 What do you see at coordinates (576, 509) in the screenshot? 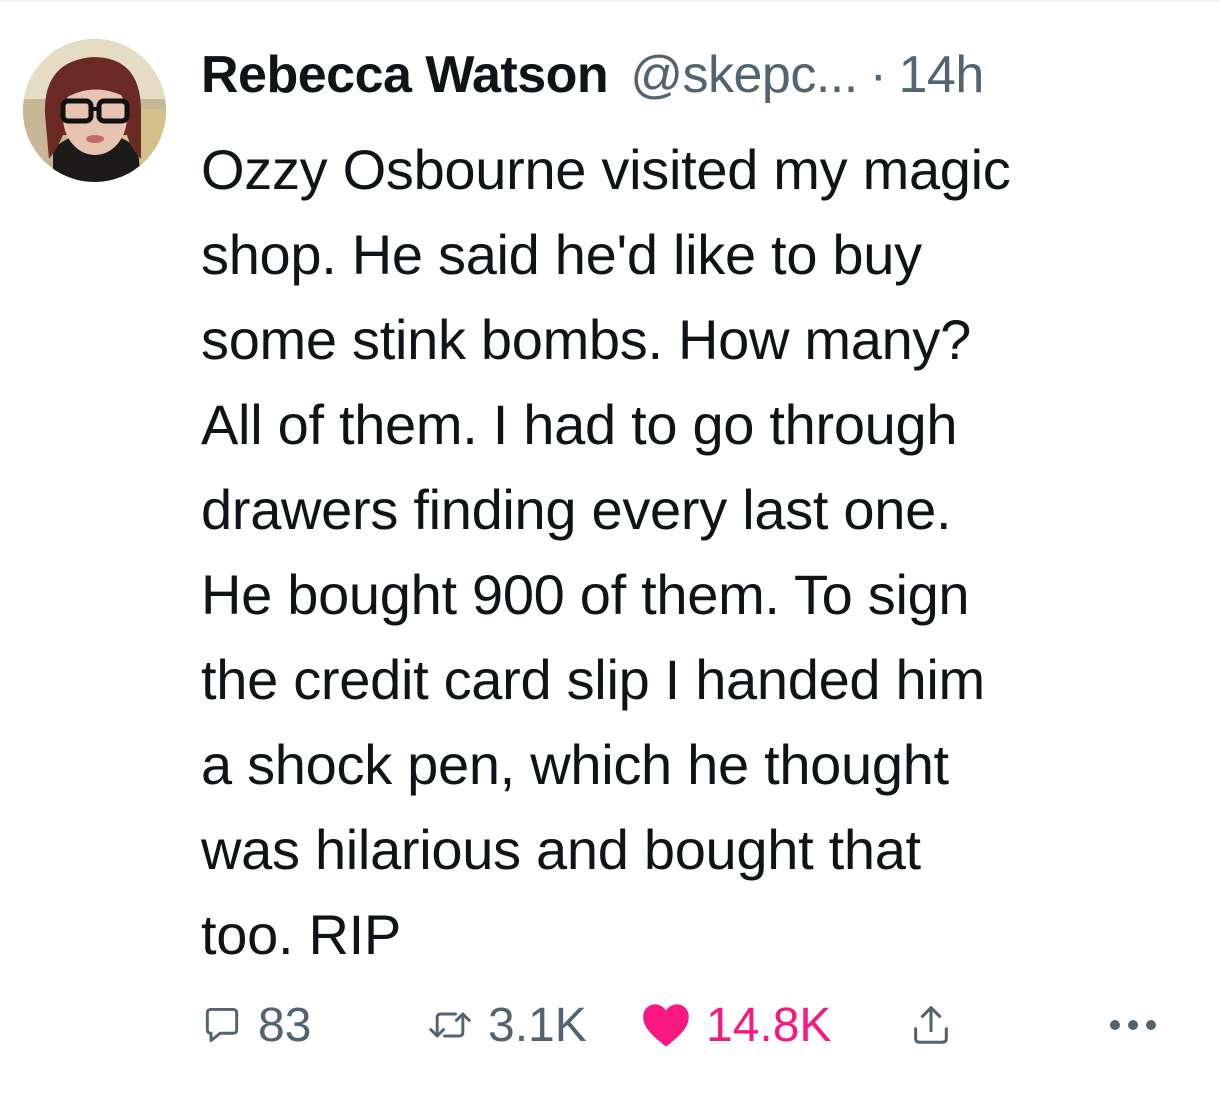
I see `tweet-text-line: drawers finding every last one.` at bounding box center [576, 509].